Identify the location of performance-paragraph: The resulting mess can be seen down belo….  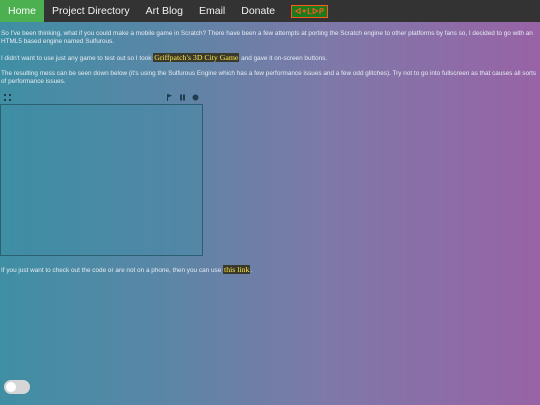
(269, 78).